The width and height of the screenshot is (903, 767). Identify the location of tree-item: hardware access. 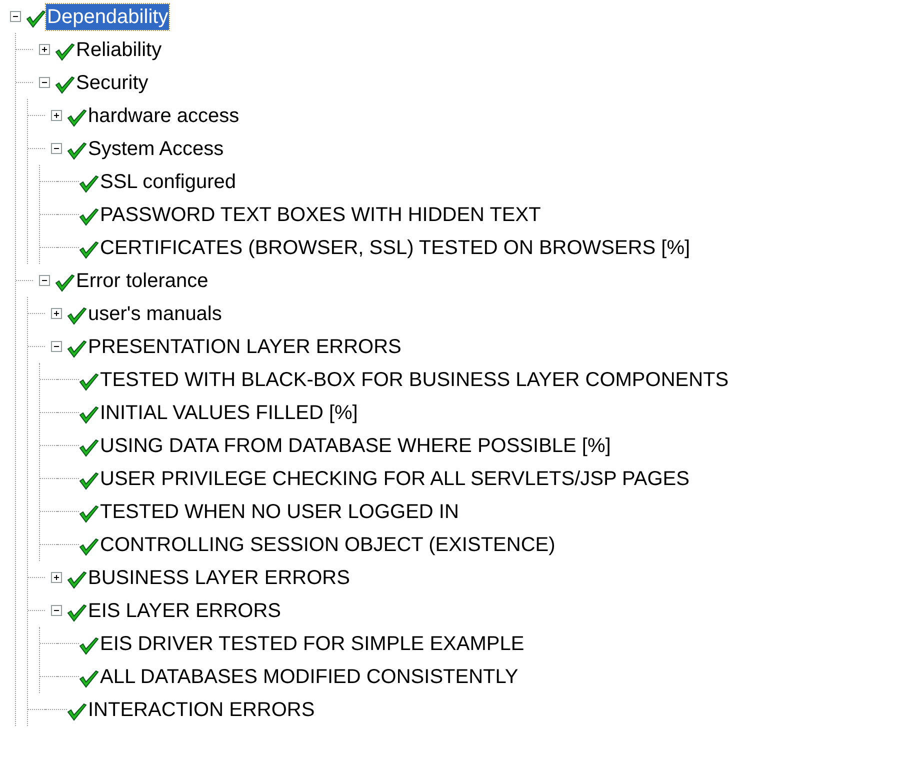
(163, 115).